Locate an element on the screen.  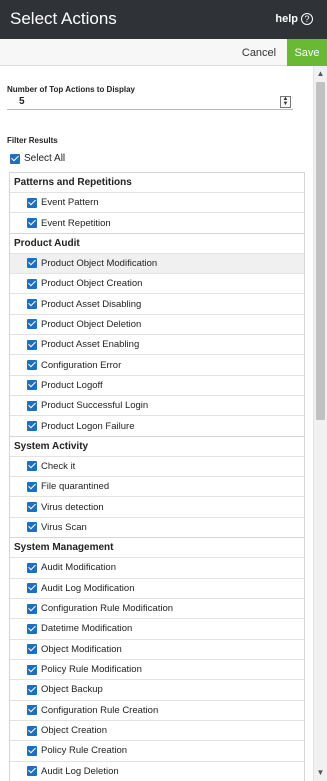
top-actions-label: Number of Top Actions to Display is located at coordinates (71, 89).